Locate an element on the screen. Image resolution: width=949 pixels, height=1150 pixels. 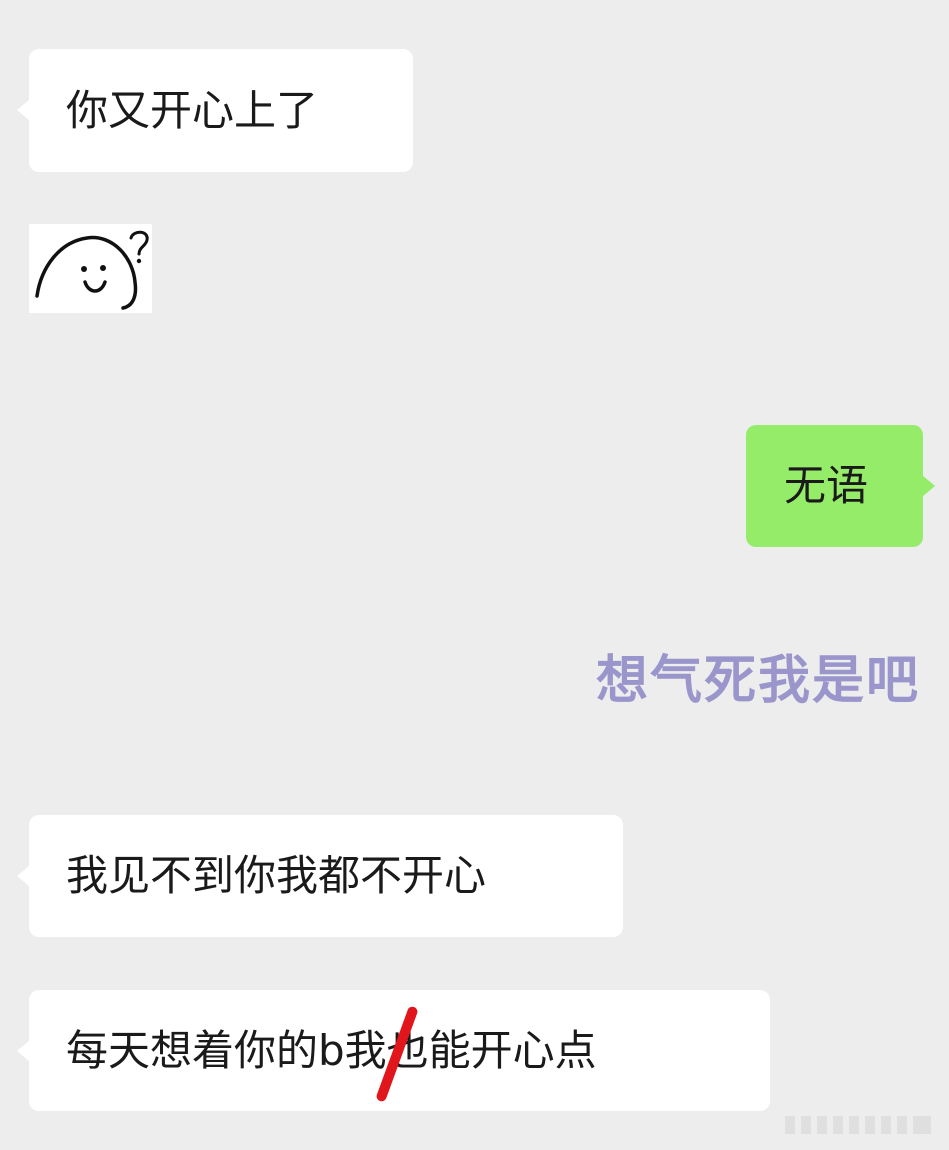
sticker-image is located at coordinates (90, 268).